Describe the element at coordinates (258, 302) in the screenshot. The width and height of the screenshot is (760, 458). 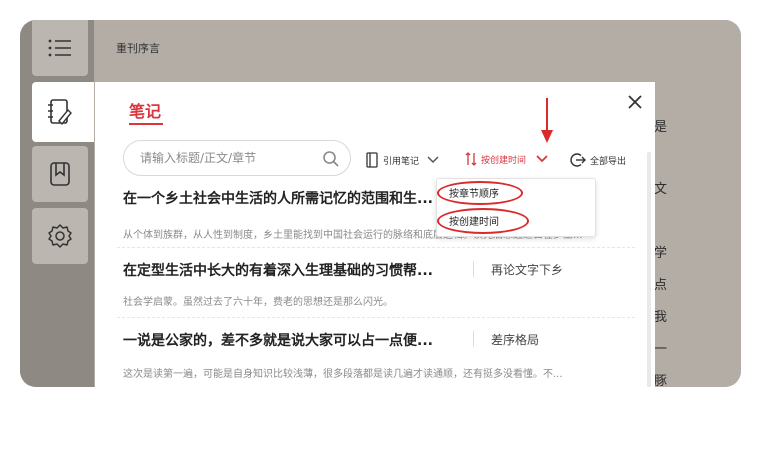
I see `note-excerpt: 社会学启蒙。虽然过去了六十年，费老的思想还是那么闪光。` at that location.